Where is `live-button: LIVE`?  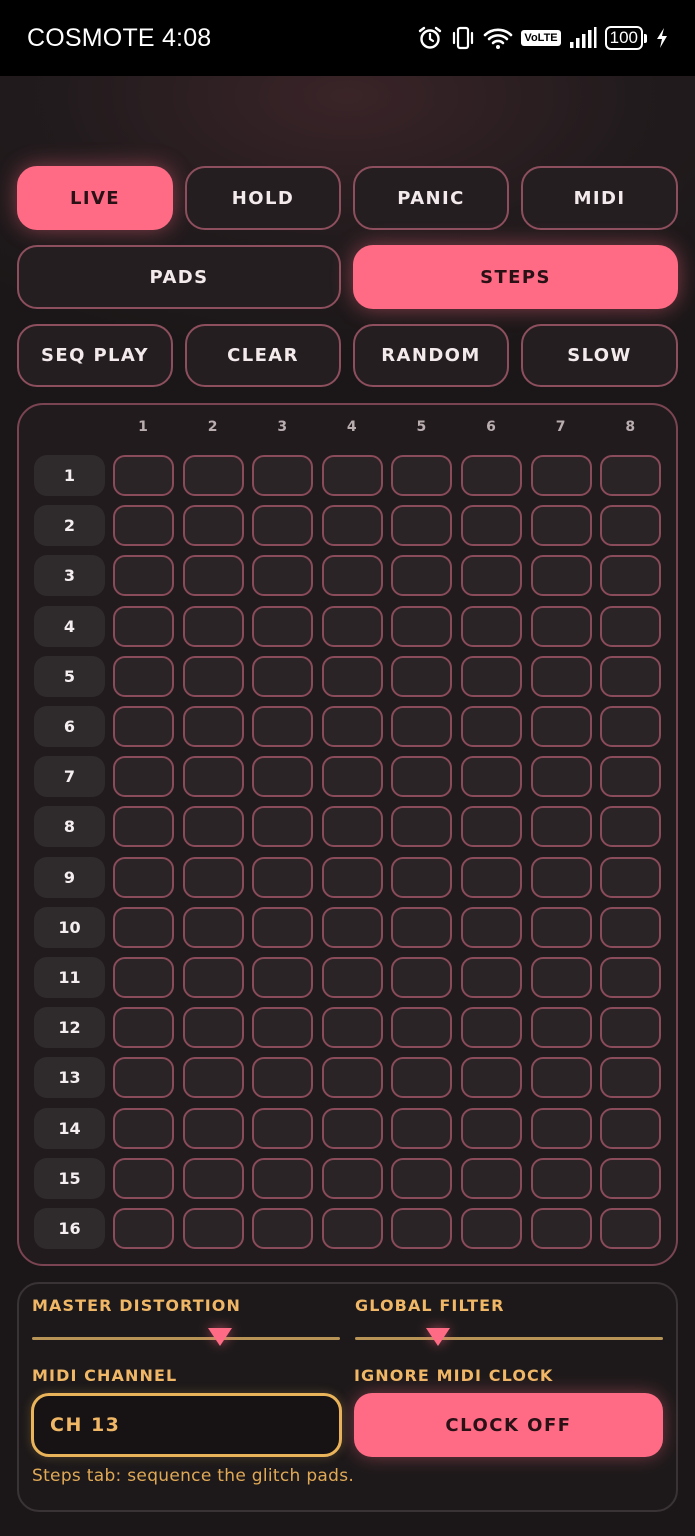
live-button: LIVE is located at coordinates (95, 198).